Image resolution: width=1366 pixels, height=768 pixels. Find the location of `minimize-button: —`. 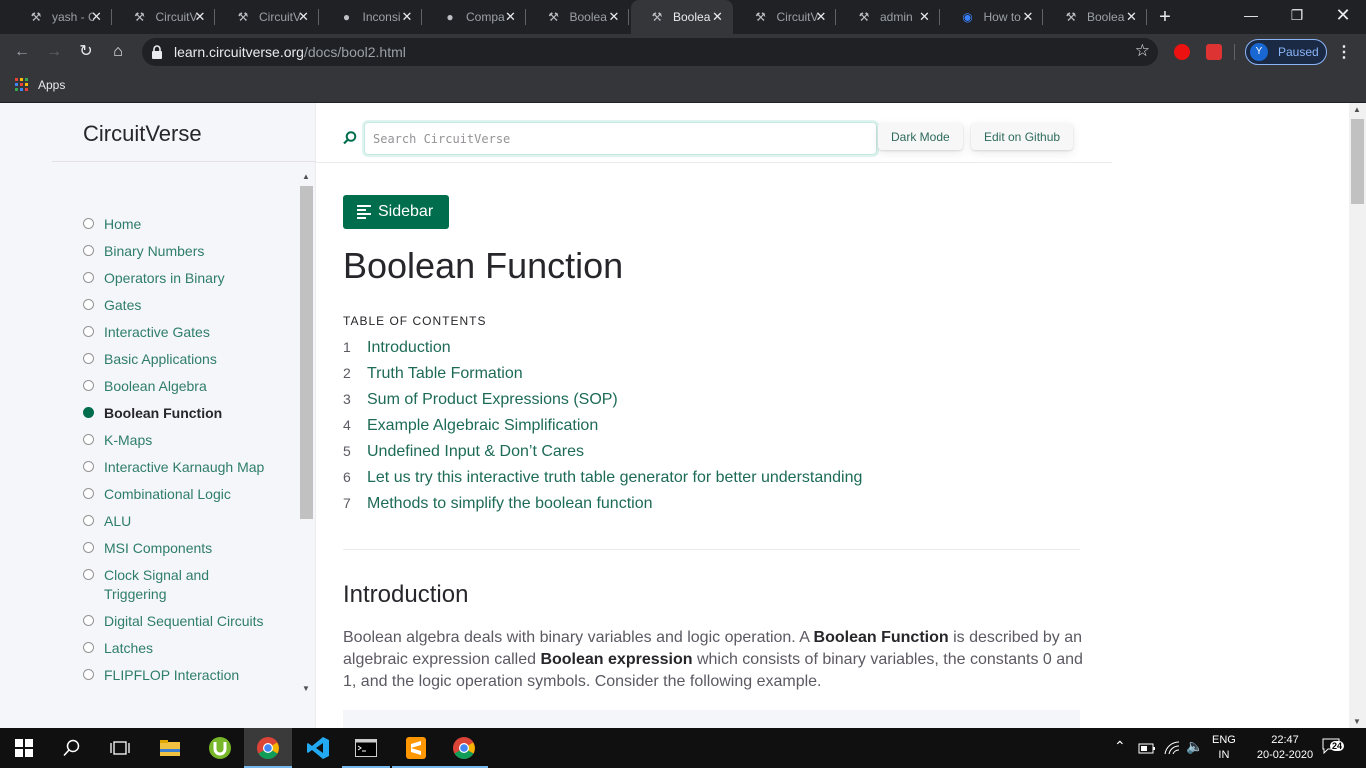

minimize-button: — is located at coordinates (1251, 16).